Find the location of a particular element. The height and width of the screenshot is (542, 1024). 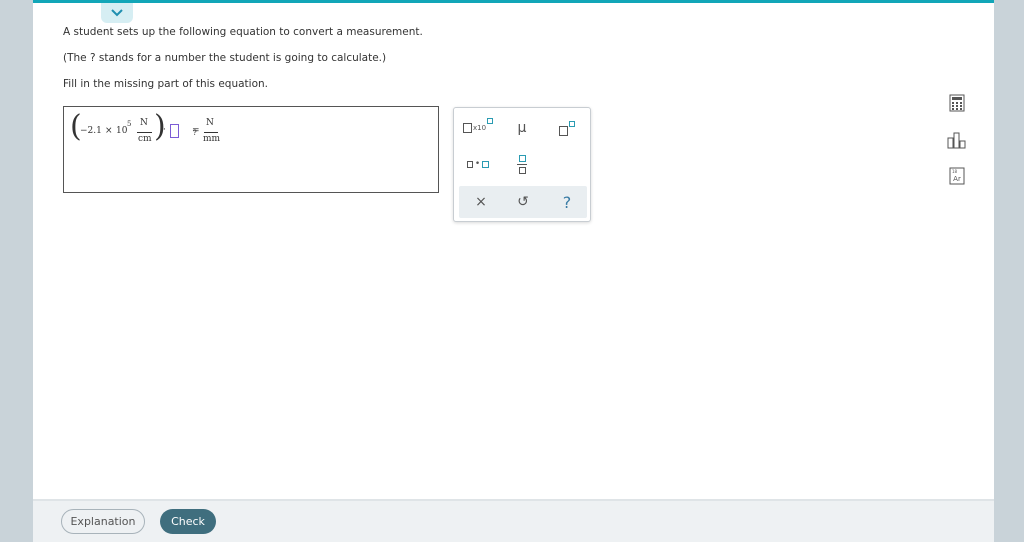

collapse-tab is located at coordinates (117, 13).